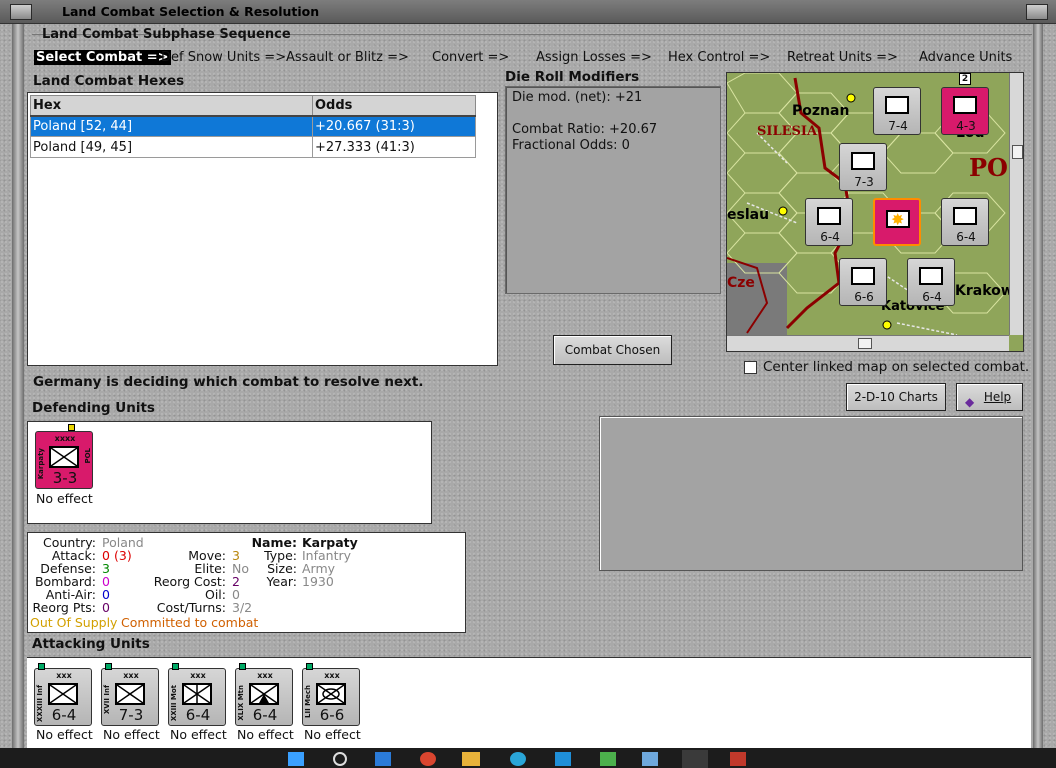 The width and height of the screenshot is (1056, 768). Describe the element at coordinates (741, 283) in the screenshot. I see `map-label-czech: Cze` at that location.